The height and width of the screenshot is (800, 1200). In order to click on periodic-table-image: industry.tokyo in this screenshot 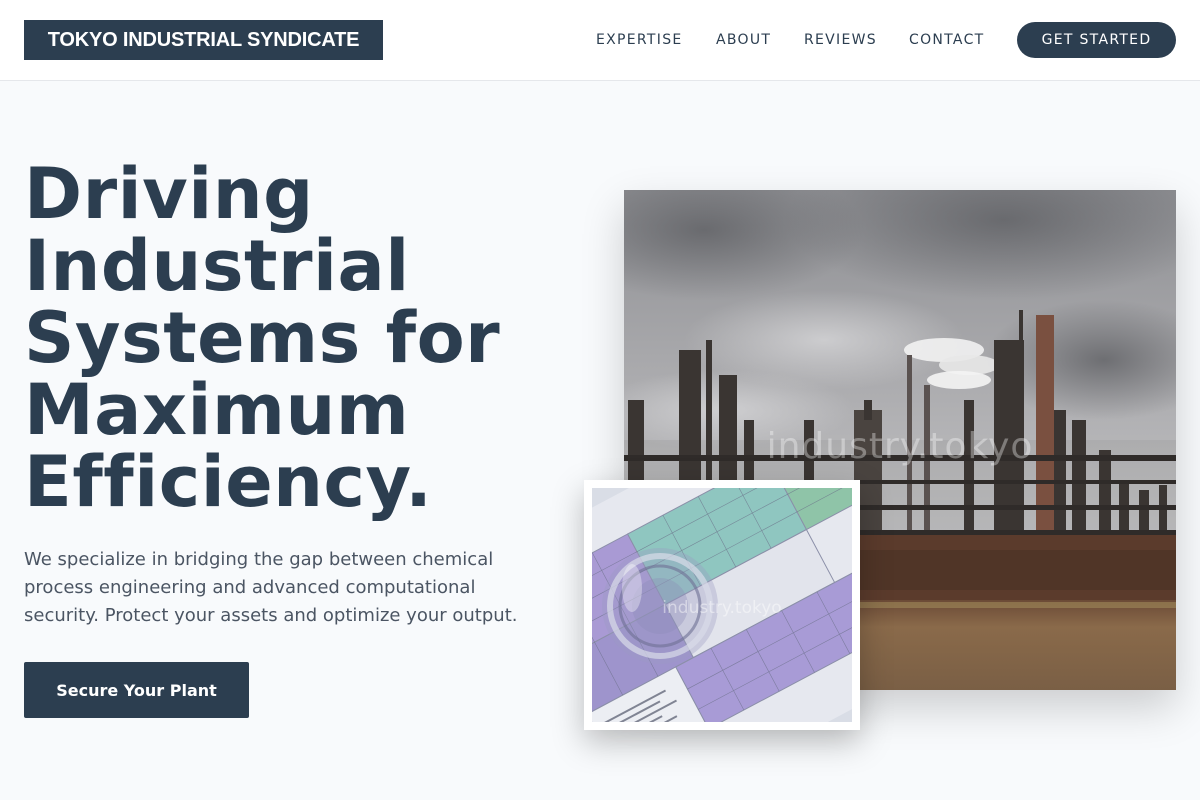, I will do `click(722, 605)`.